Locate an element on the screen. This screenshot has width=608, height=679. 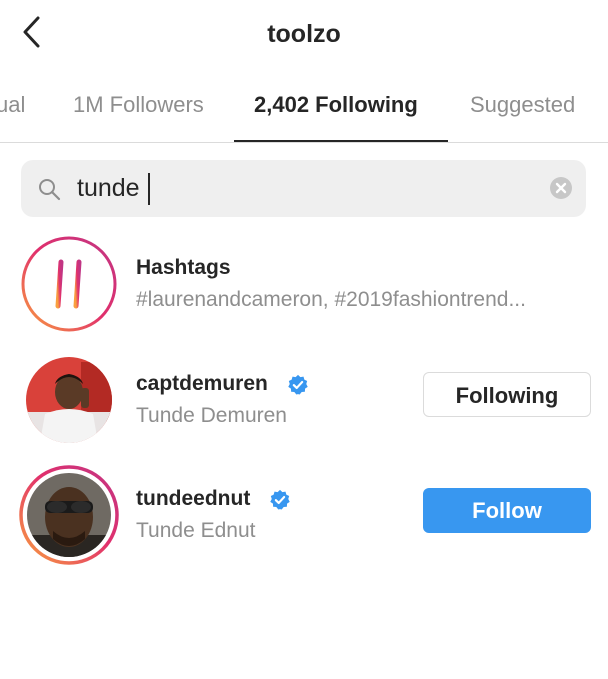
list-item-user: tundeednut Tunde Ednut Follow is located at coordinates (304, 515).